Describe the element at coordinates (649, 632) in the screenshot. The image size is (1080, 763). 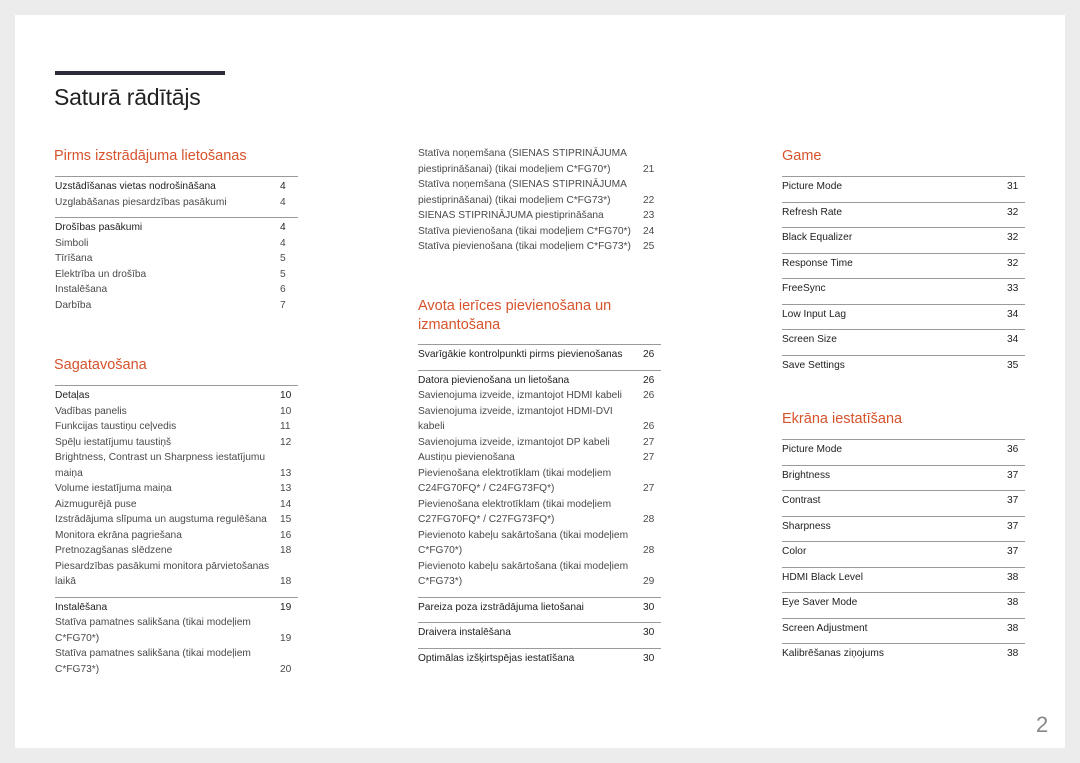
I see `toc-entry-page: 30` at that location.